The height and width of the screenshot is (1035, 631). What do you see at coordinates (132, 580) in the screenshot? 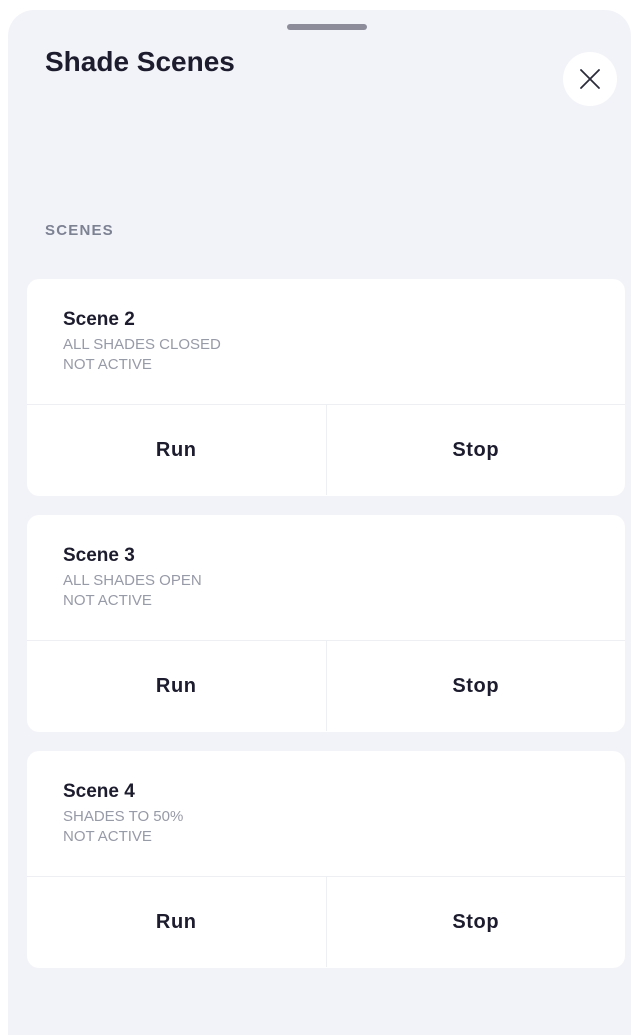
I see `scene-description: ALL SHADES OPEN` at bounding box center [132, 580].